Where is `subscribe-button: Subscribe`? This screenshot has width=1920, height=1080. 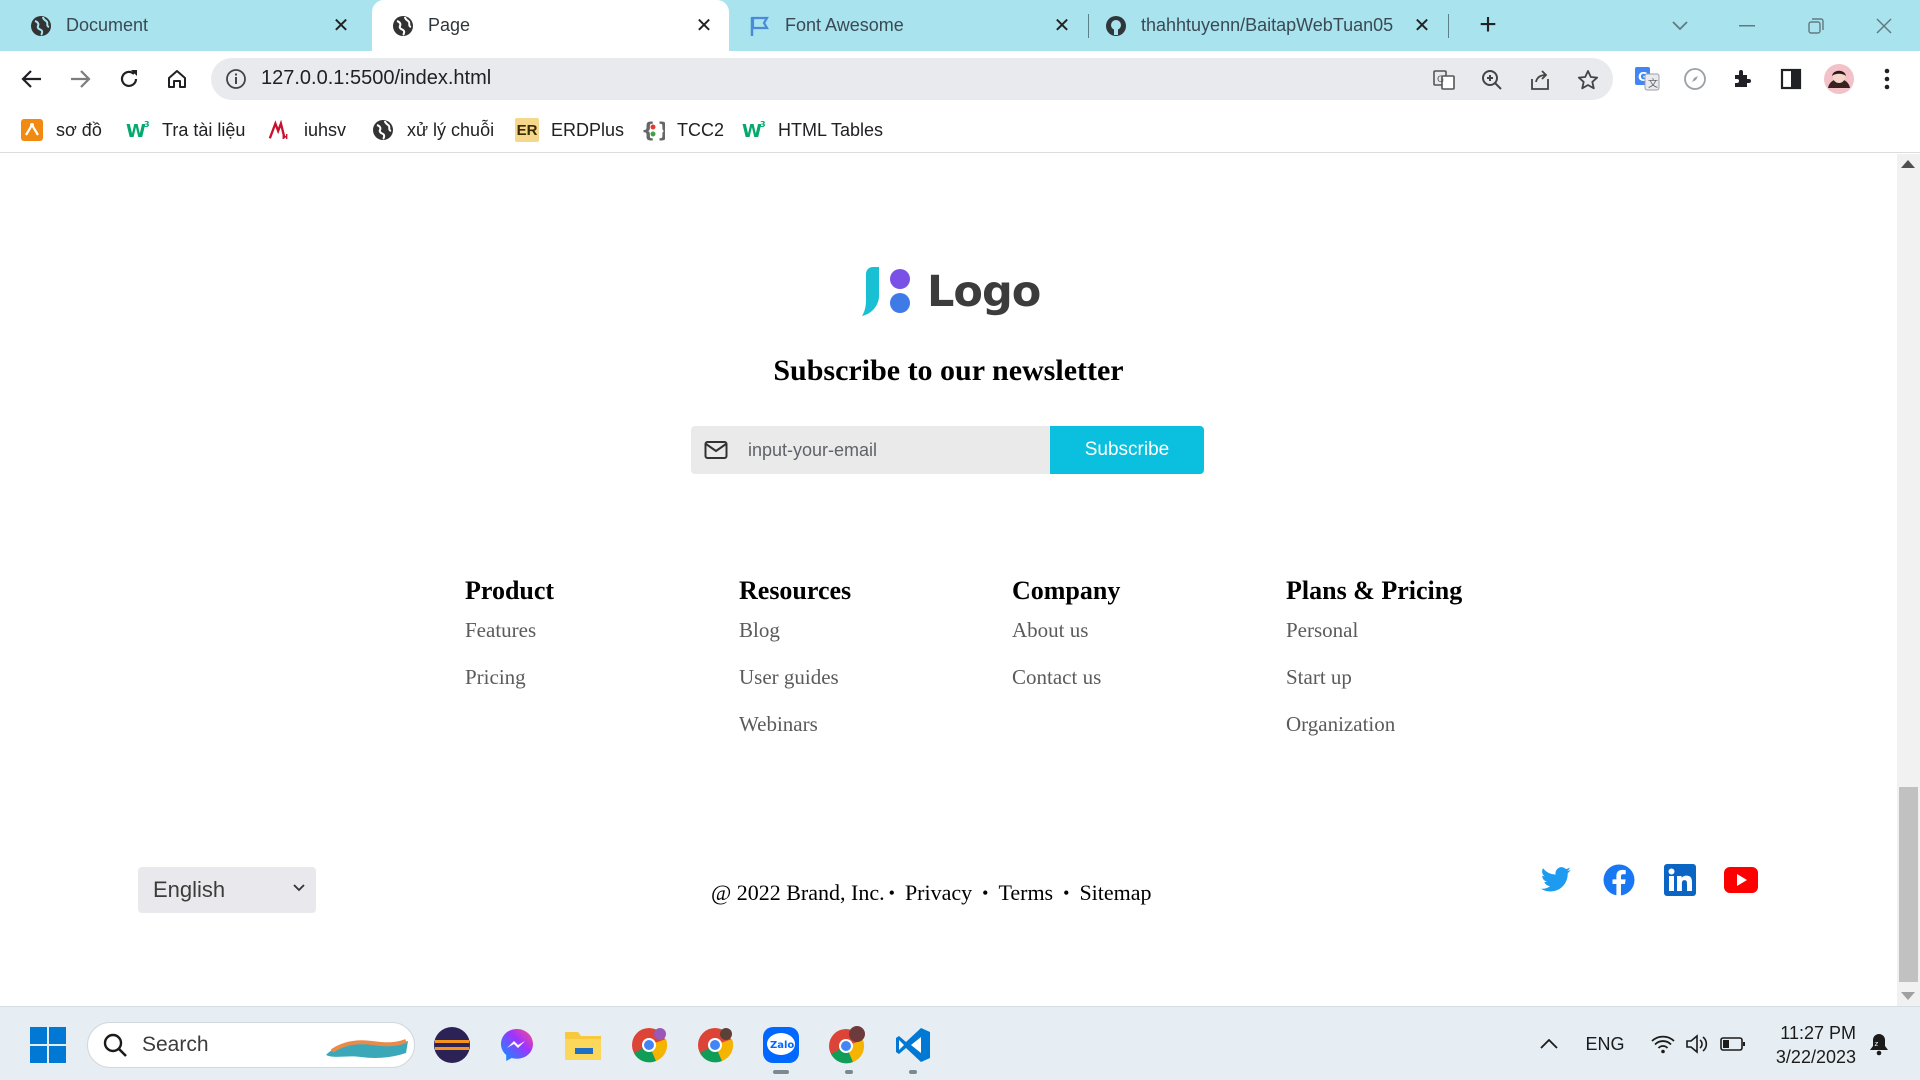 subscribe-button: Subscribe is located at coordinates (1127, 450).